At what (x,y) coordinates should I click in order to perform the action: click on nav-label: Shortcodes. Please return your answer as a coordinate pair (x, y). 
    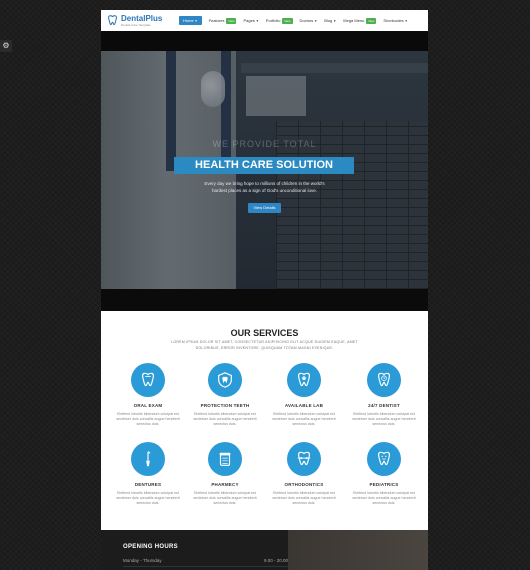
    Looking at the image, I should click on (393, 20).